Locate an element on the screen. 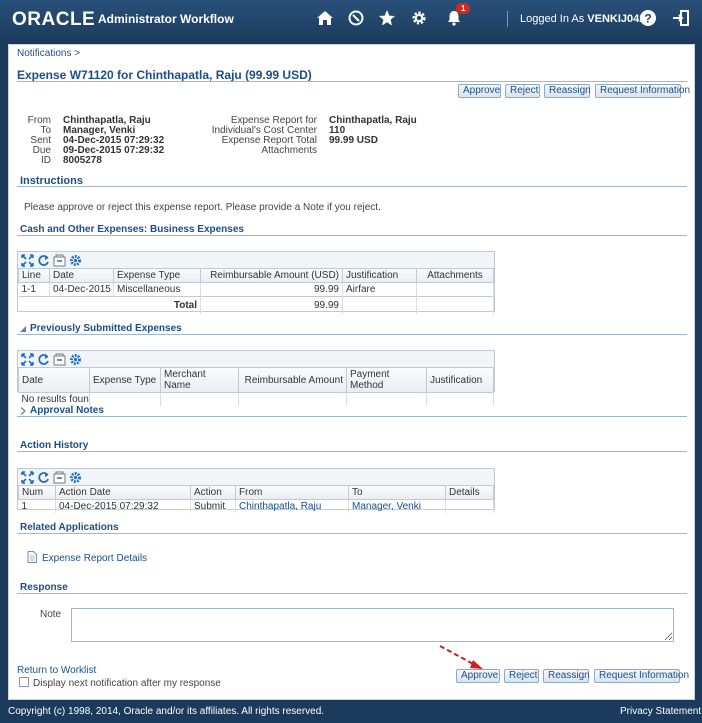  title-divider is located at coordinates (352, 81).